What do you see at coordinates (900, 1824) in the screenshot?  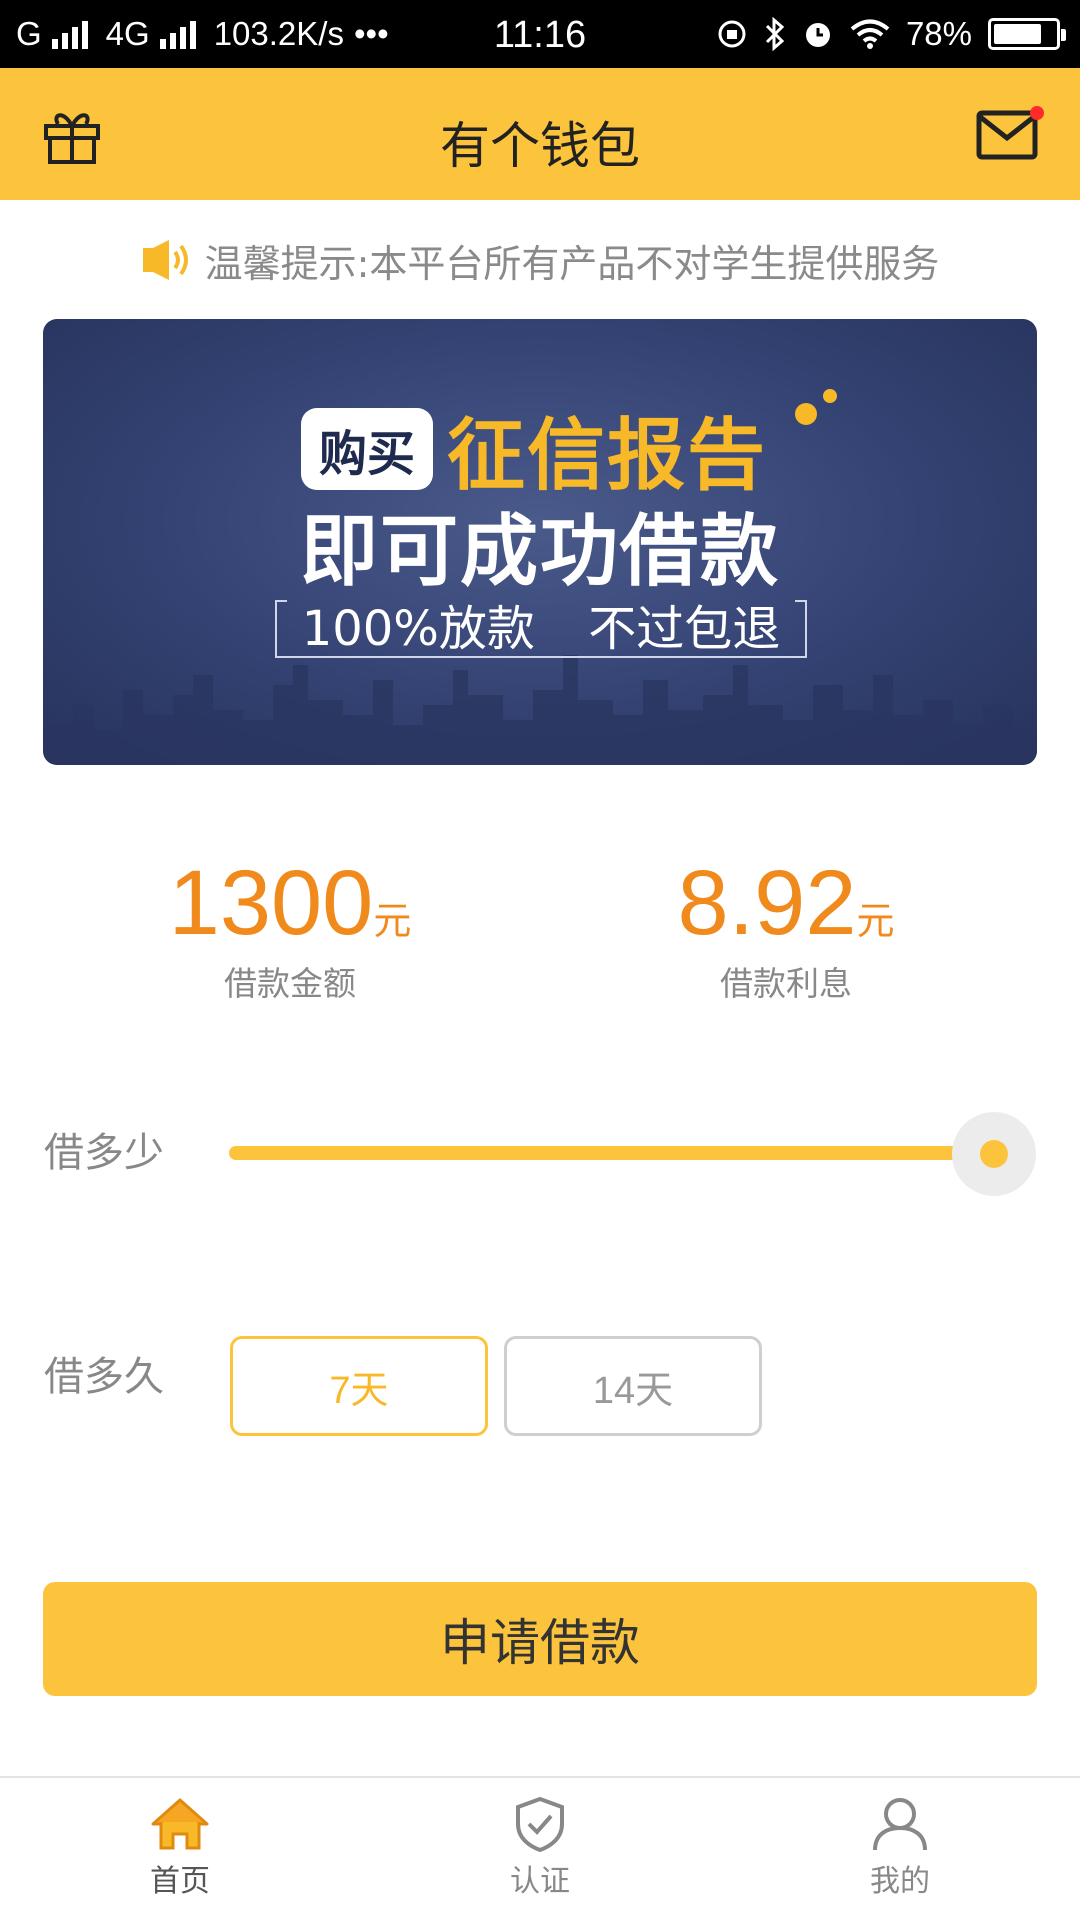 I see `user-icon` at bounding box center [900, 1824].